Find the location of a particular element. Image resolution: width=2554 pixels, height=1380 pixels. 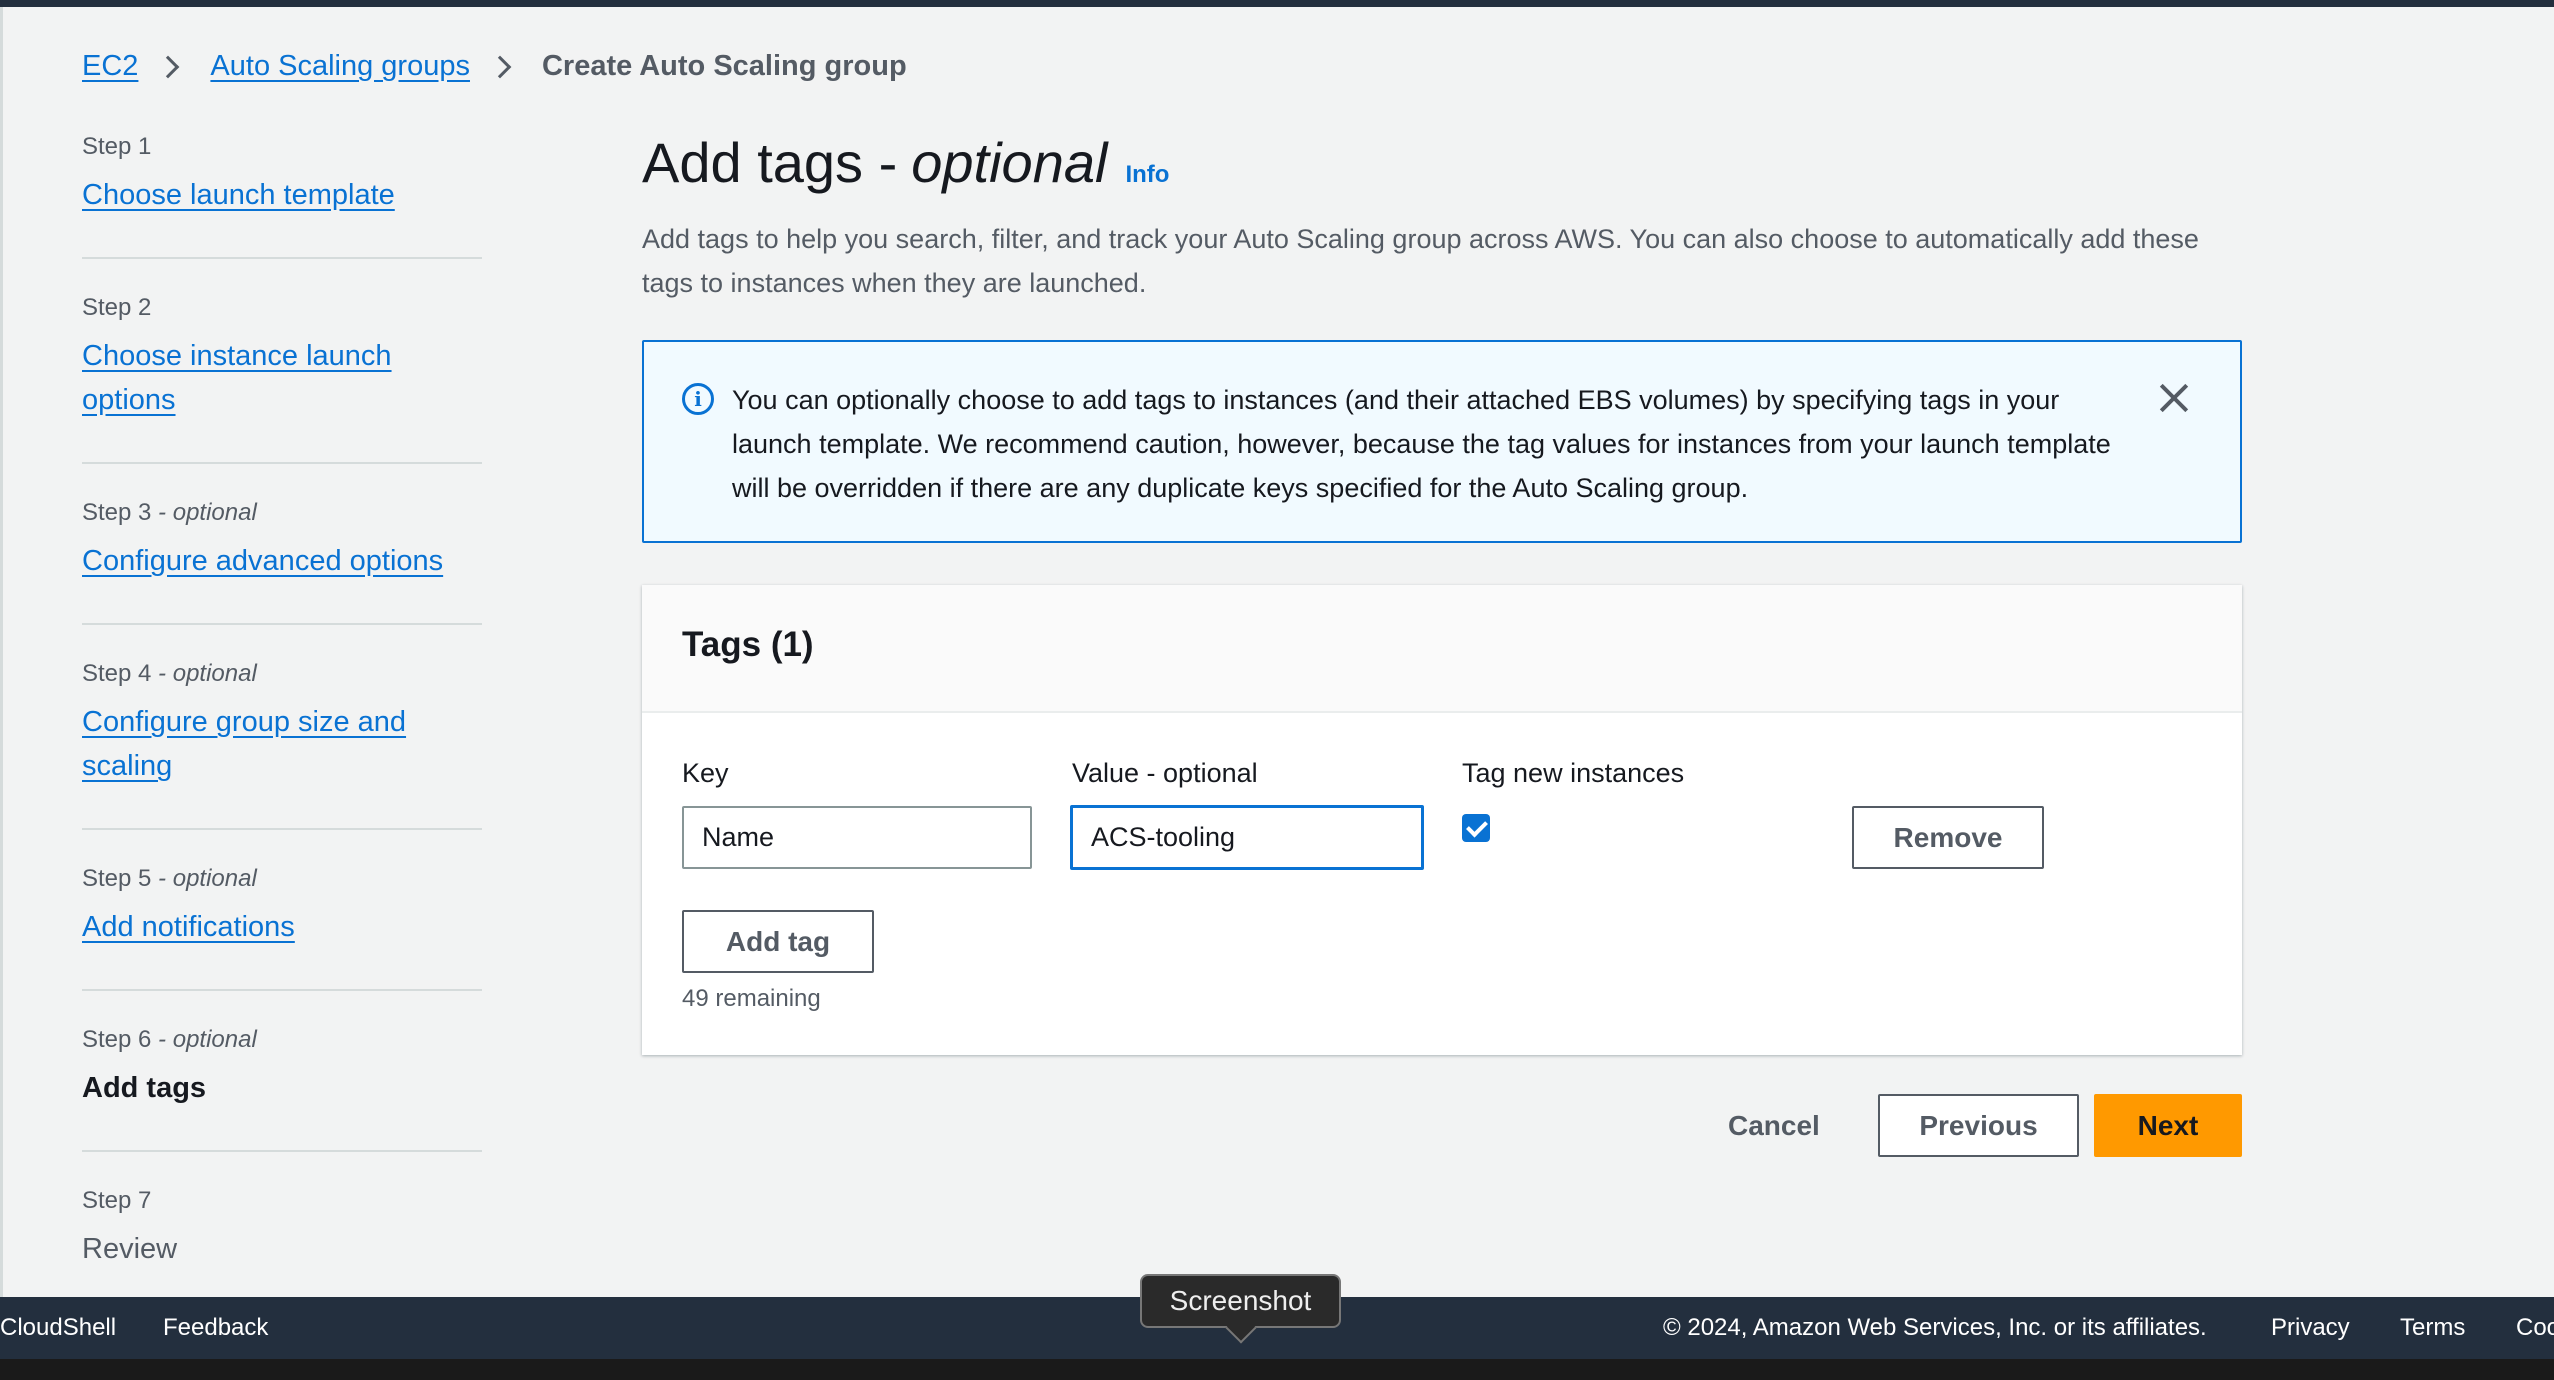

step-label: Step 1 is located at coordinates (117, 146).